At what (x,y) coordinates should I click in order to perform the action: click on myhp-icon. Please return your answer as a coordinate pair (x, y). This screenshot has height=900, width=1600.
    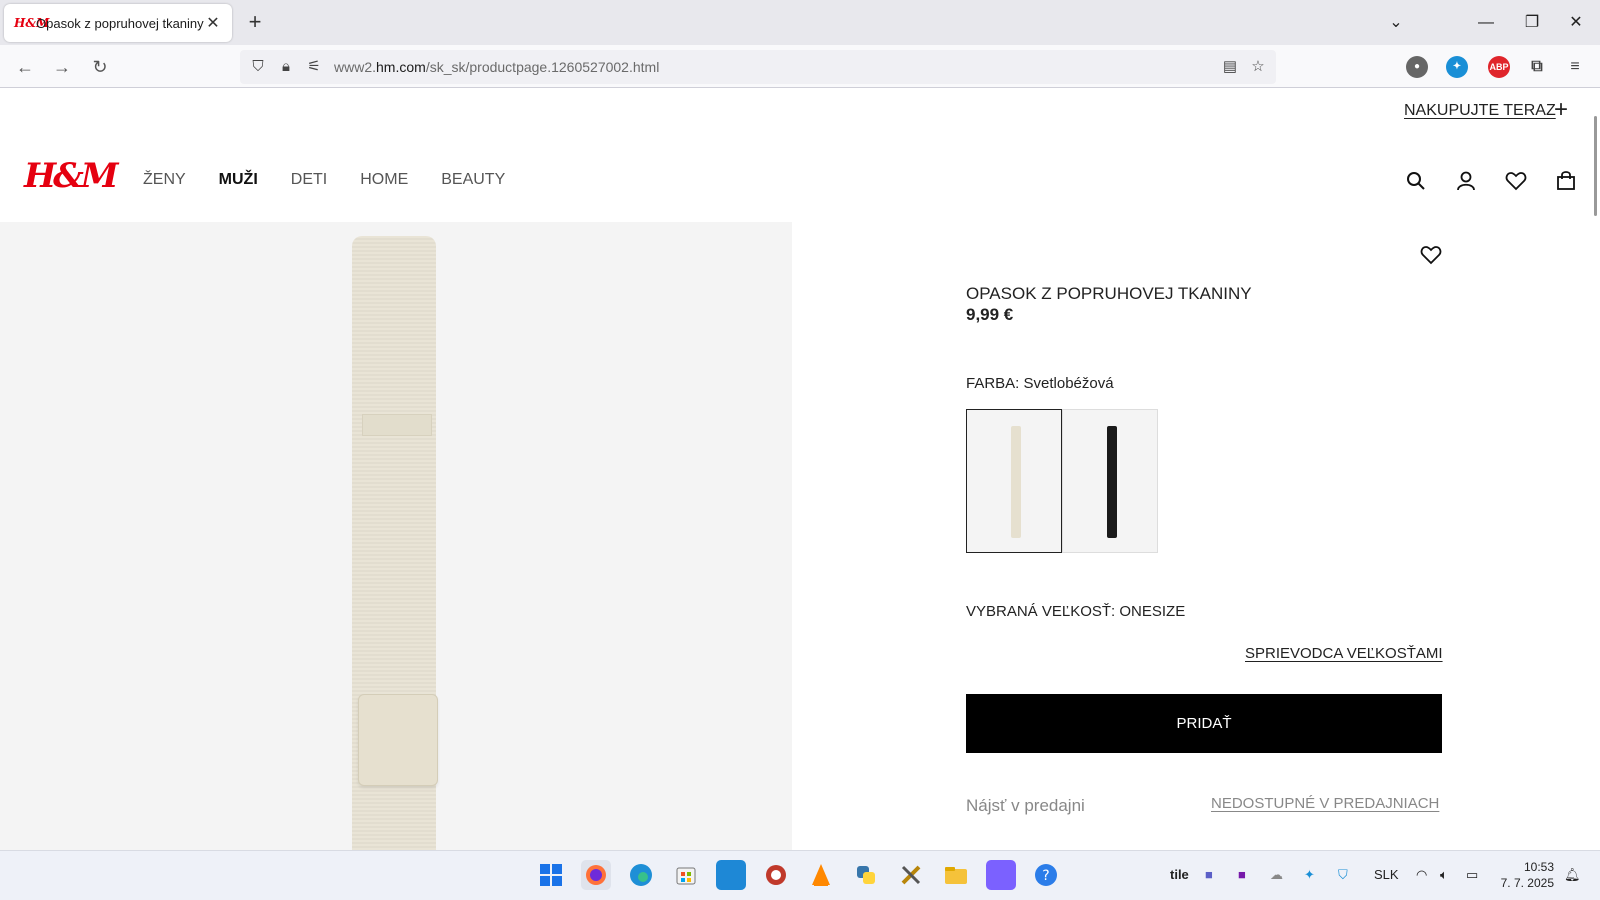
    Looking at the image, I should click on (731, 875).